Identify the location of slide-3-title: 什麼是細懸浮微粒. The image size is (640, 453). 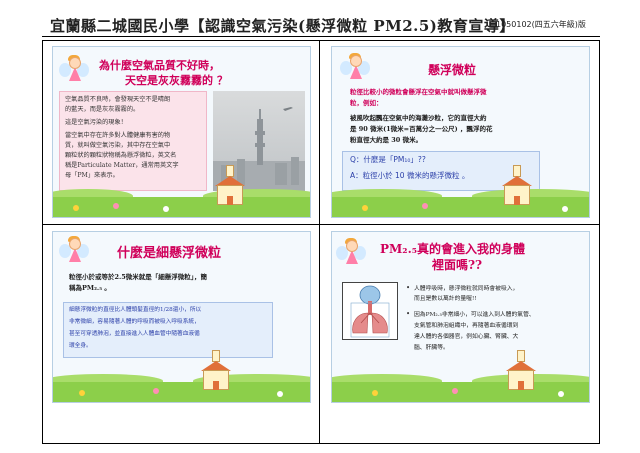
(169, 253).